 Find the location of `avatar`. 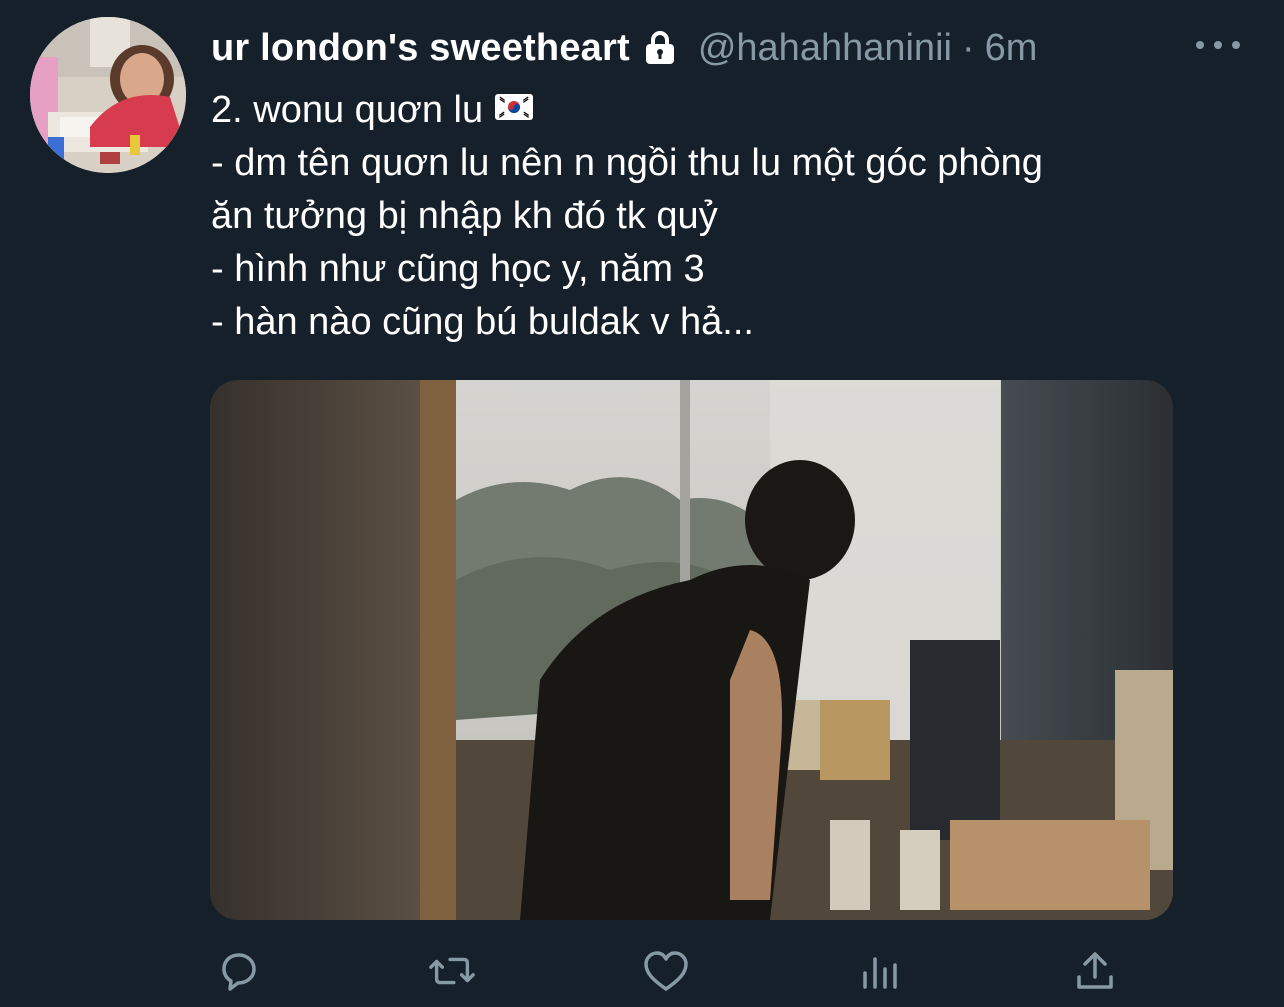

avatar is located at coordinates (108, 95).